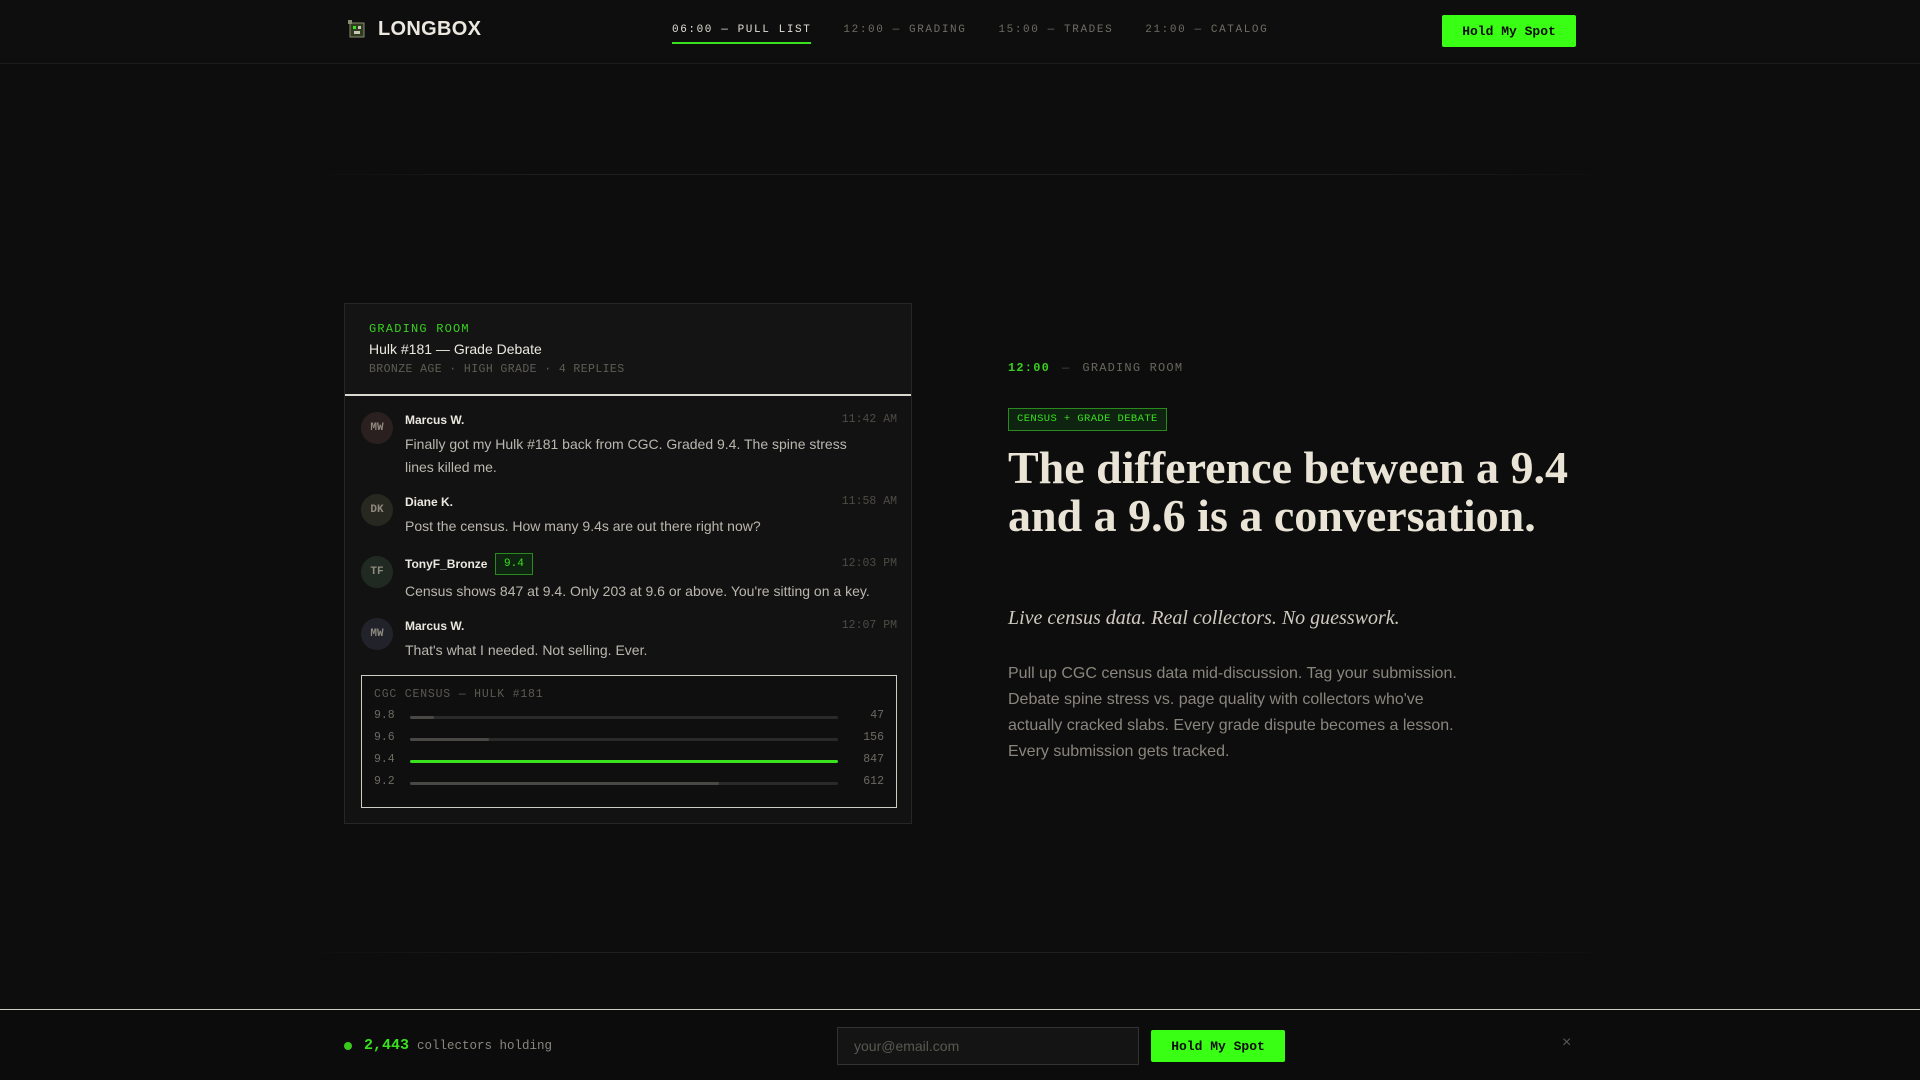 Image resolution: width=1920 pixels, height=1080 pixels. What do you see at coordinates (348, 1046) in the screenshot?
I see `live-status-dot` at bounding box center [348, 1046].